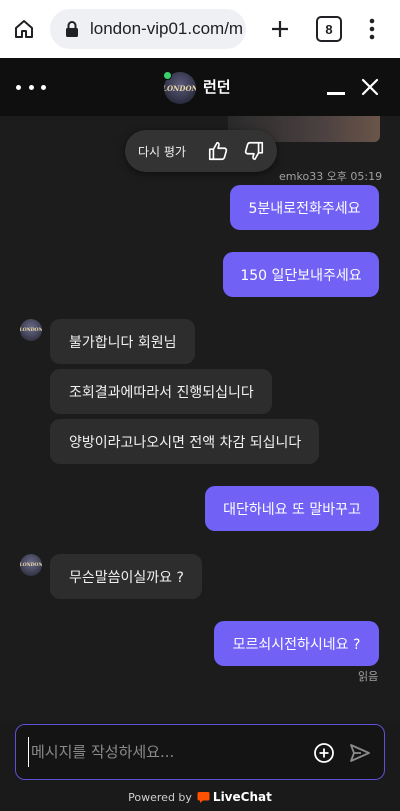 The height and width of the screenshot is (811, 400). What do you see at coordinates (201, 151) in the screenshot?
I see `rating-prompt: 다시 평가` at bounding box center [201, 151].